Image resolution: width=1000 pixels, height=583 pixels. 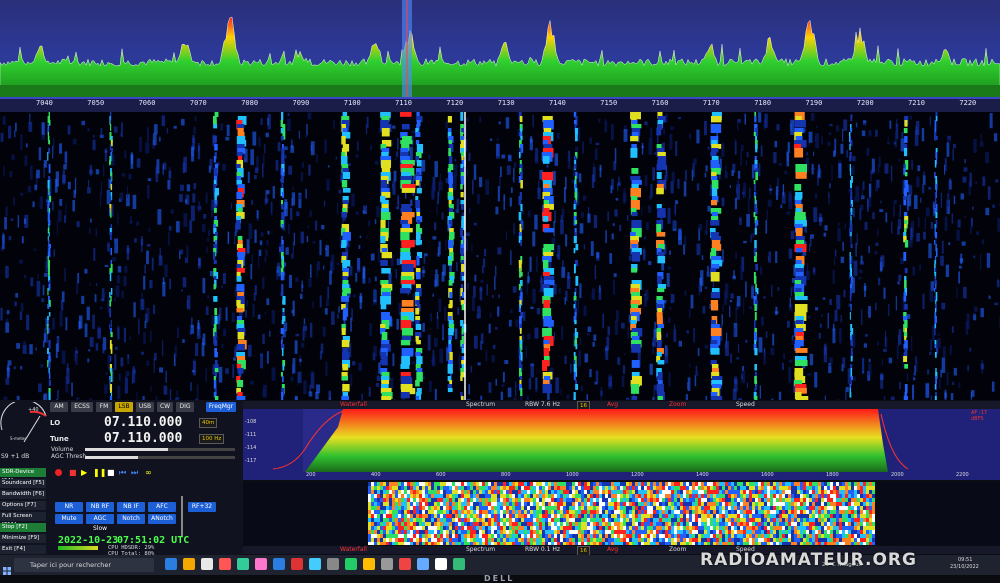 I want to click on dsp-afc-button: AFC, so click(x=162, y=507).